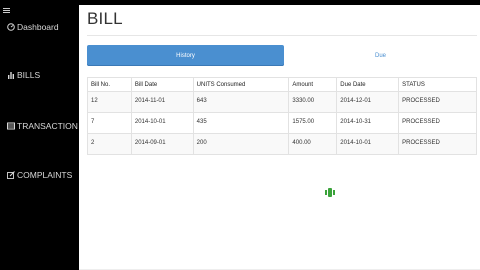  What do you see at coordinates (282, 35) in the screenshot?
I see `title-divider` at bounding box center [282, 35].